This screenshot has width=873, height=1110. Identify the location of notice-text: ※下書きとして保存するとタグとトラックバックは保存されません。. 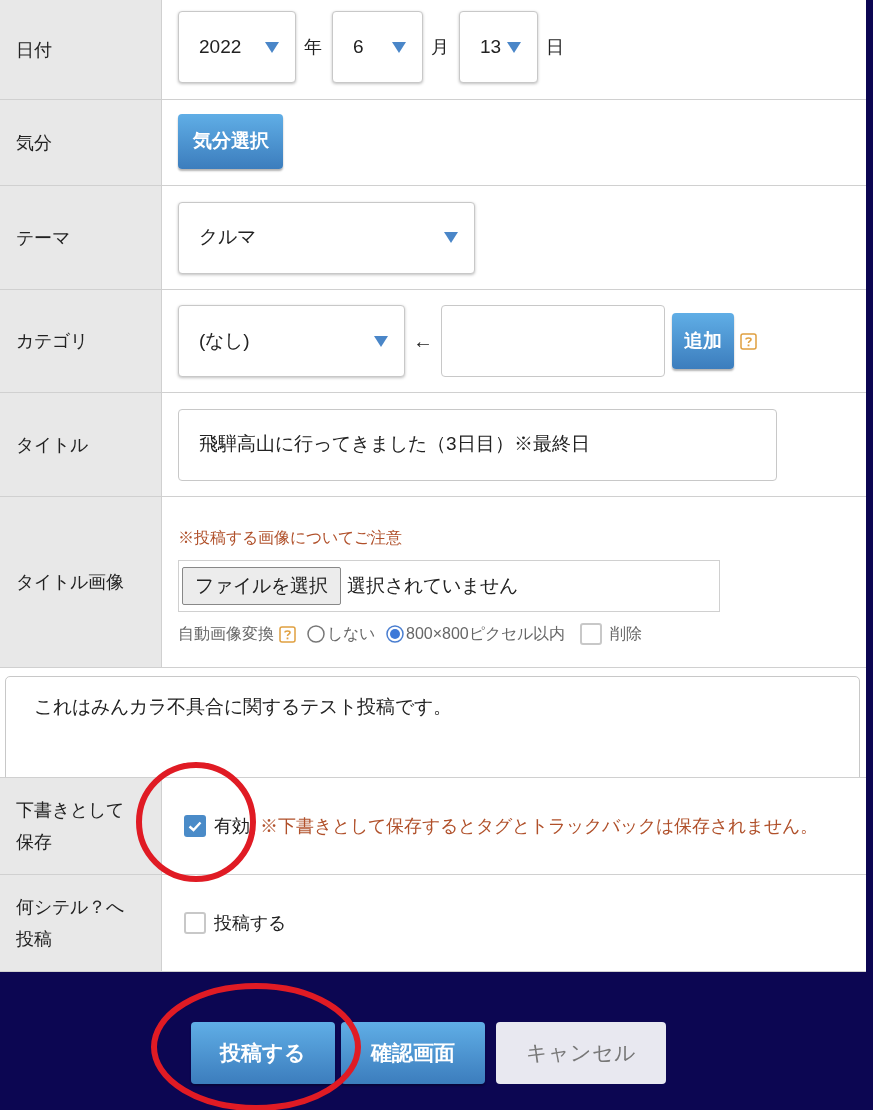
(539, 826).